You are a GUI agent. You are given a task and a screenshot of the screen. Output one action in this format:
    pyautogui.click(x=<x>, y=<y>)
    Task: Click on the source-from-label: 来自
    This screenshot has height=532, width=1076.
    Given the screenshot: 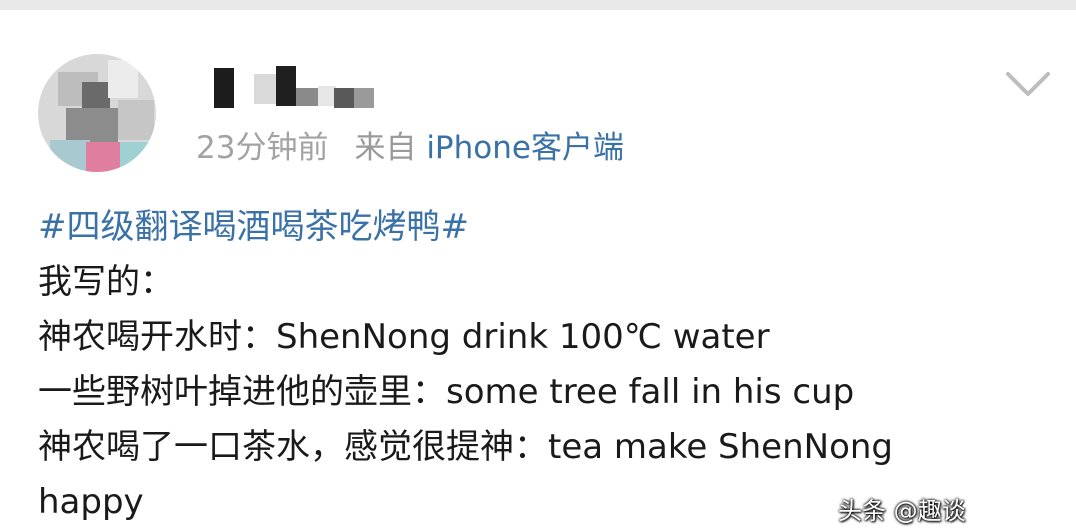 What is the action you would take?
    pyautogui.click(x=385, y=148)
    